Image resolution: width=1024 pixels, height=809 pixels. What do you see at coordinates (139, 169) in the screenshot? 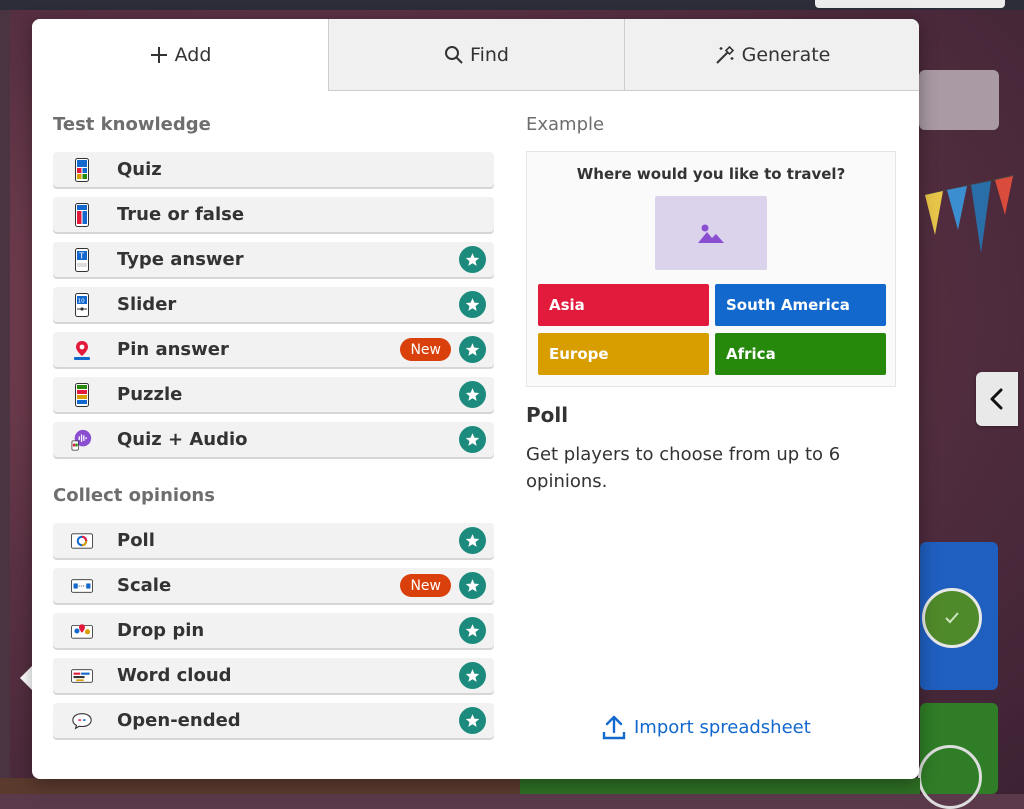
I see `item-label: Quiz` at bounding box center [139, 169].